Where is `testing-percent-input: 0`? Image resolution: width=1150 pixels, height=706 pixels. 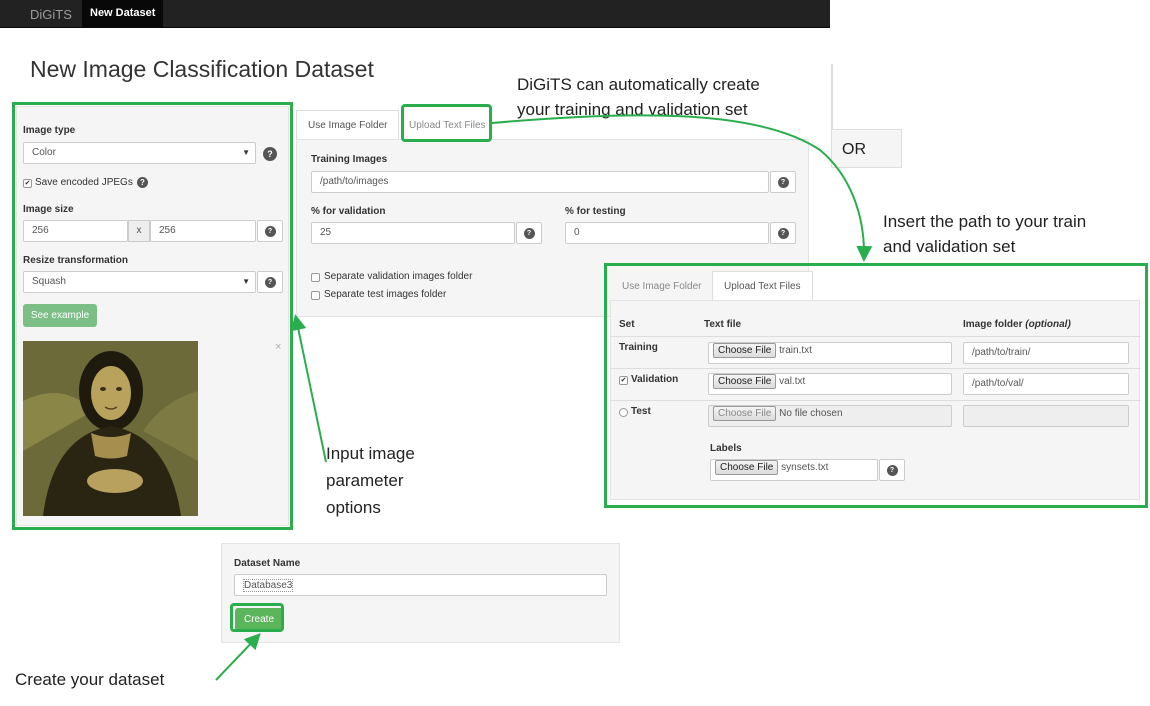
testing-percent-input: 0 is located at coordinates (667, 233).